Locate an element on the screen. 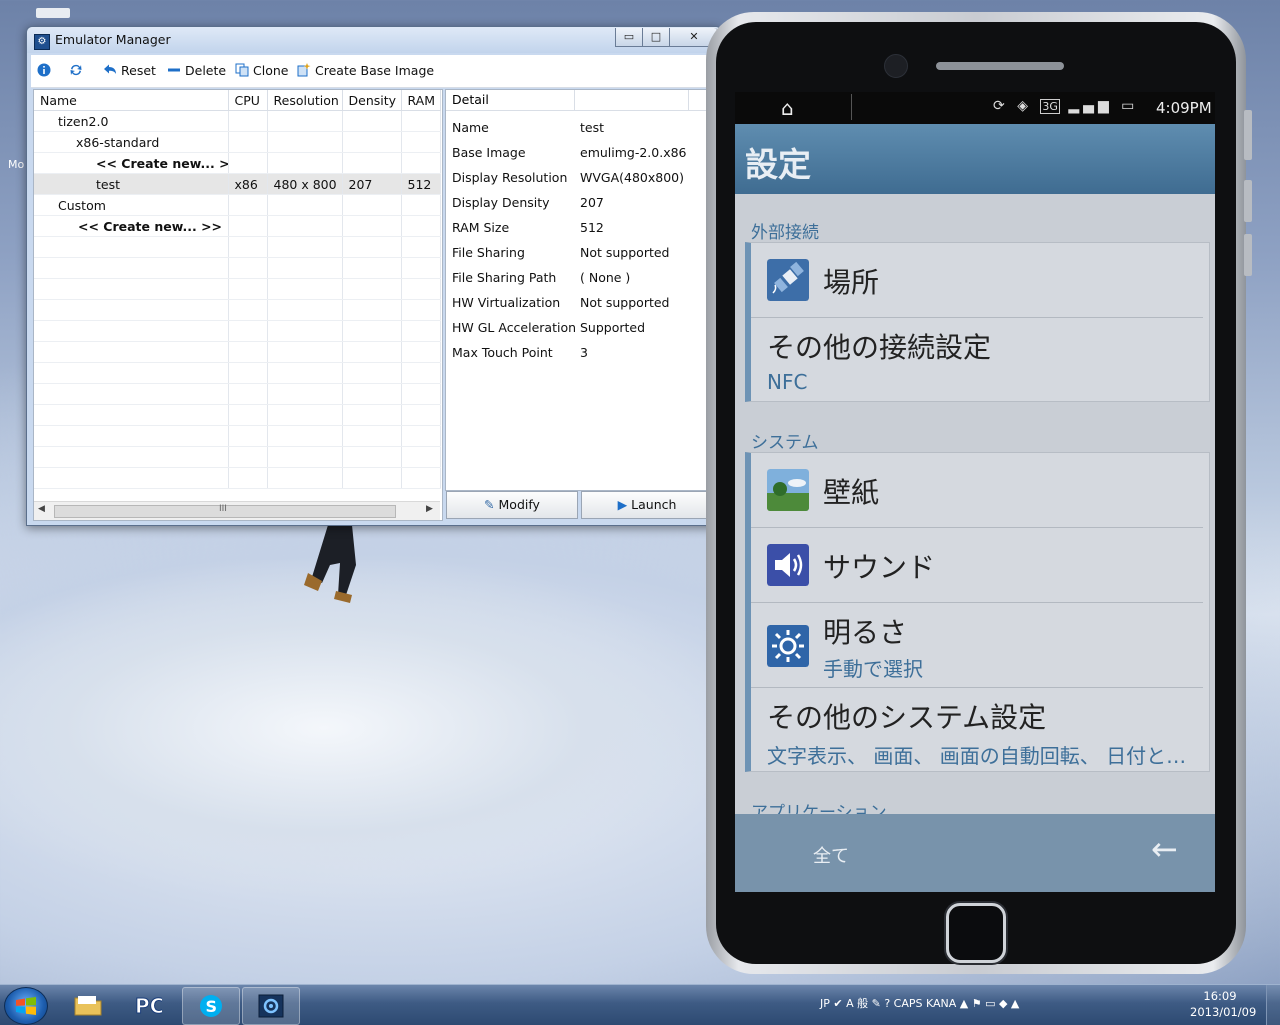 Image resolution: width=1280 pixels, height=1025 pixels. info-icon is located at coordinates (44, 70).